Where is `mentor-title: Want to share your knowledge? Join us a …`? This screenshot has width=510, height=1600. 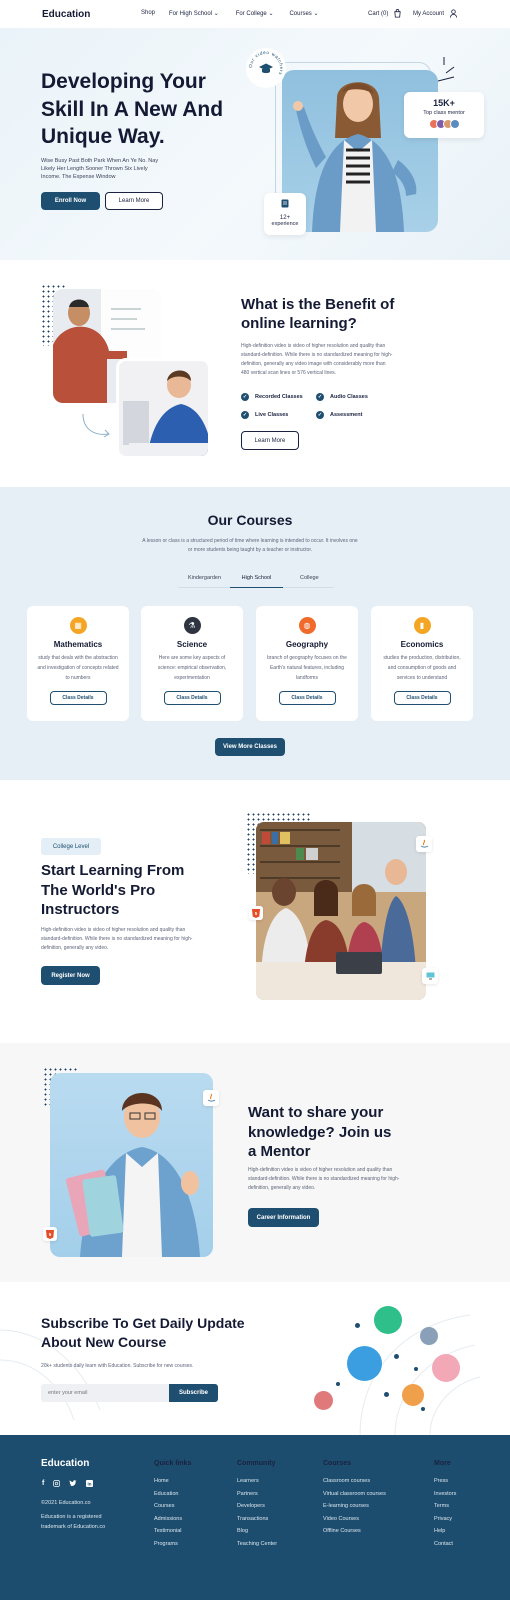
mentor-title: Want to share your knowledge? Join us a … is located at coordinates (319, 1132).